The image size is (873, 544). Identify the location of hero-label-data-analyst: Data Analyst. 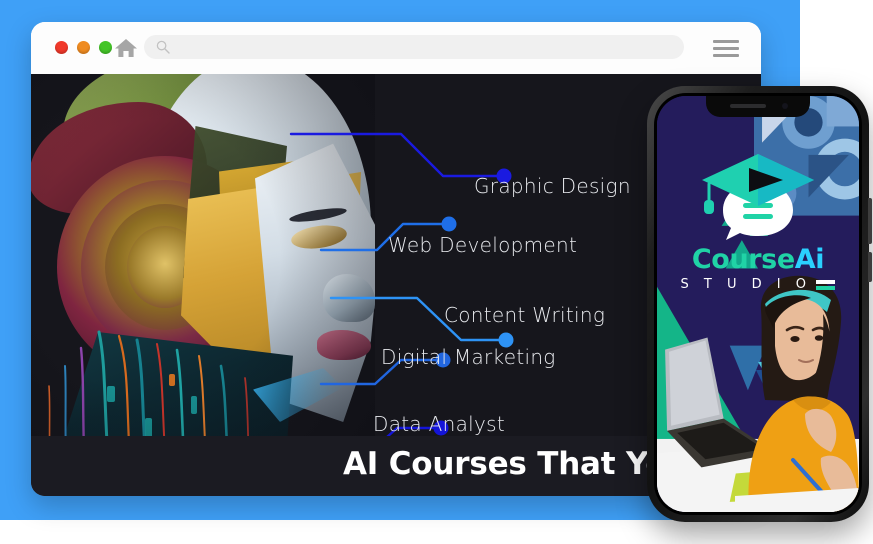
(439, 424).